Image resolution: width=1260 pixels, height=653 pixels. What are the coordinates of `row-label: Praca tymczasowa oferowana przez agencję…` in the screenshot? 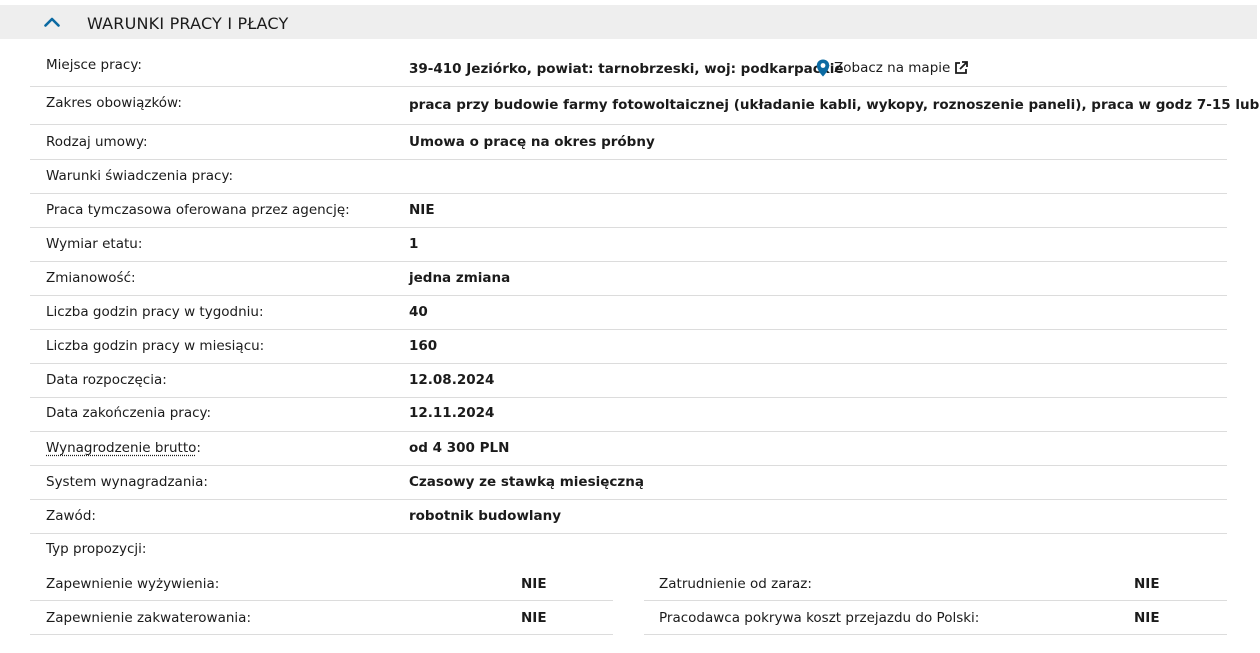 It's located at (198, 210).